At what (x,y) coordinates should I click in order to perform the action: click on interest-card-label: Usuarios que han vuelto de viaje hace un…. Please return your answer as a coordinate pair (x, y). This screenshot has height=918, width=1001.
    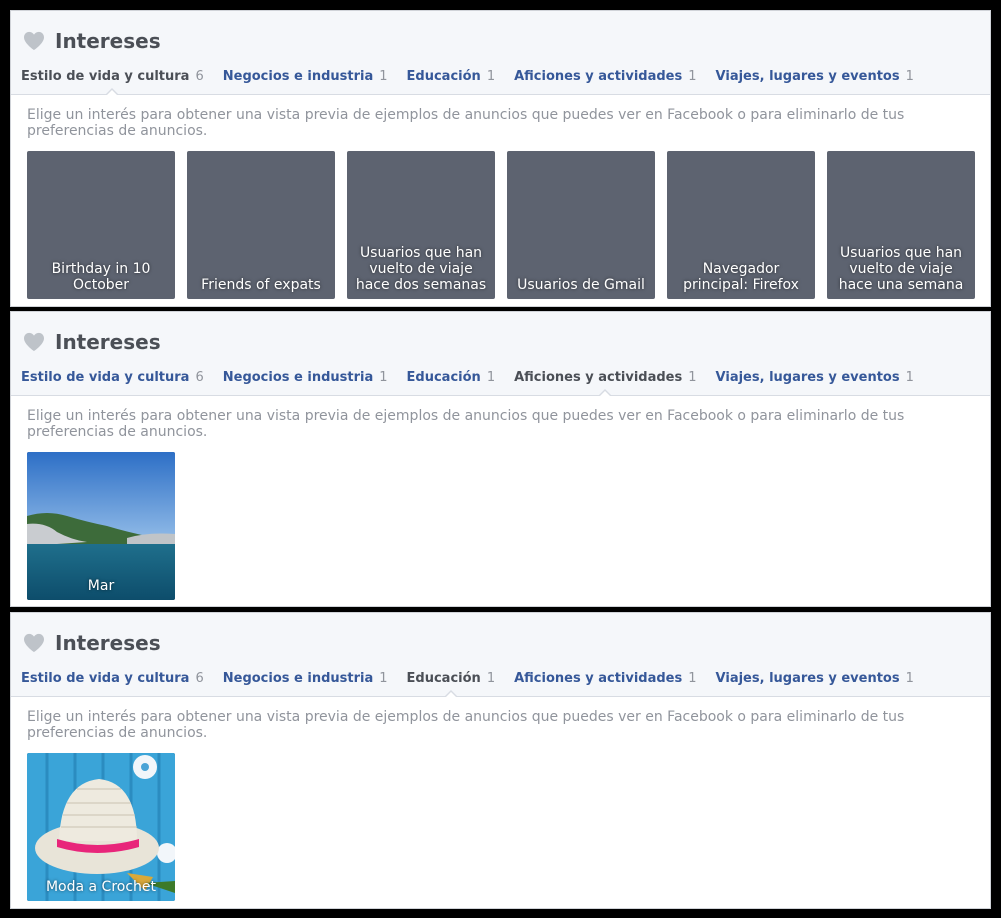
    Looking at the image, I should click on (901, 269).